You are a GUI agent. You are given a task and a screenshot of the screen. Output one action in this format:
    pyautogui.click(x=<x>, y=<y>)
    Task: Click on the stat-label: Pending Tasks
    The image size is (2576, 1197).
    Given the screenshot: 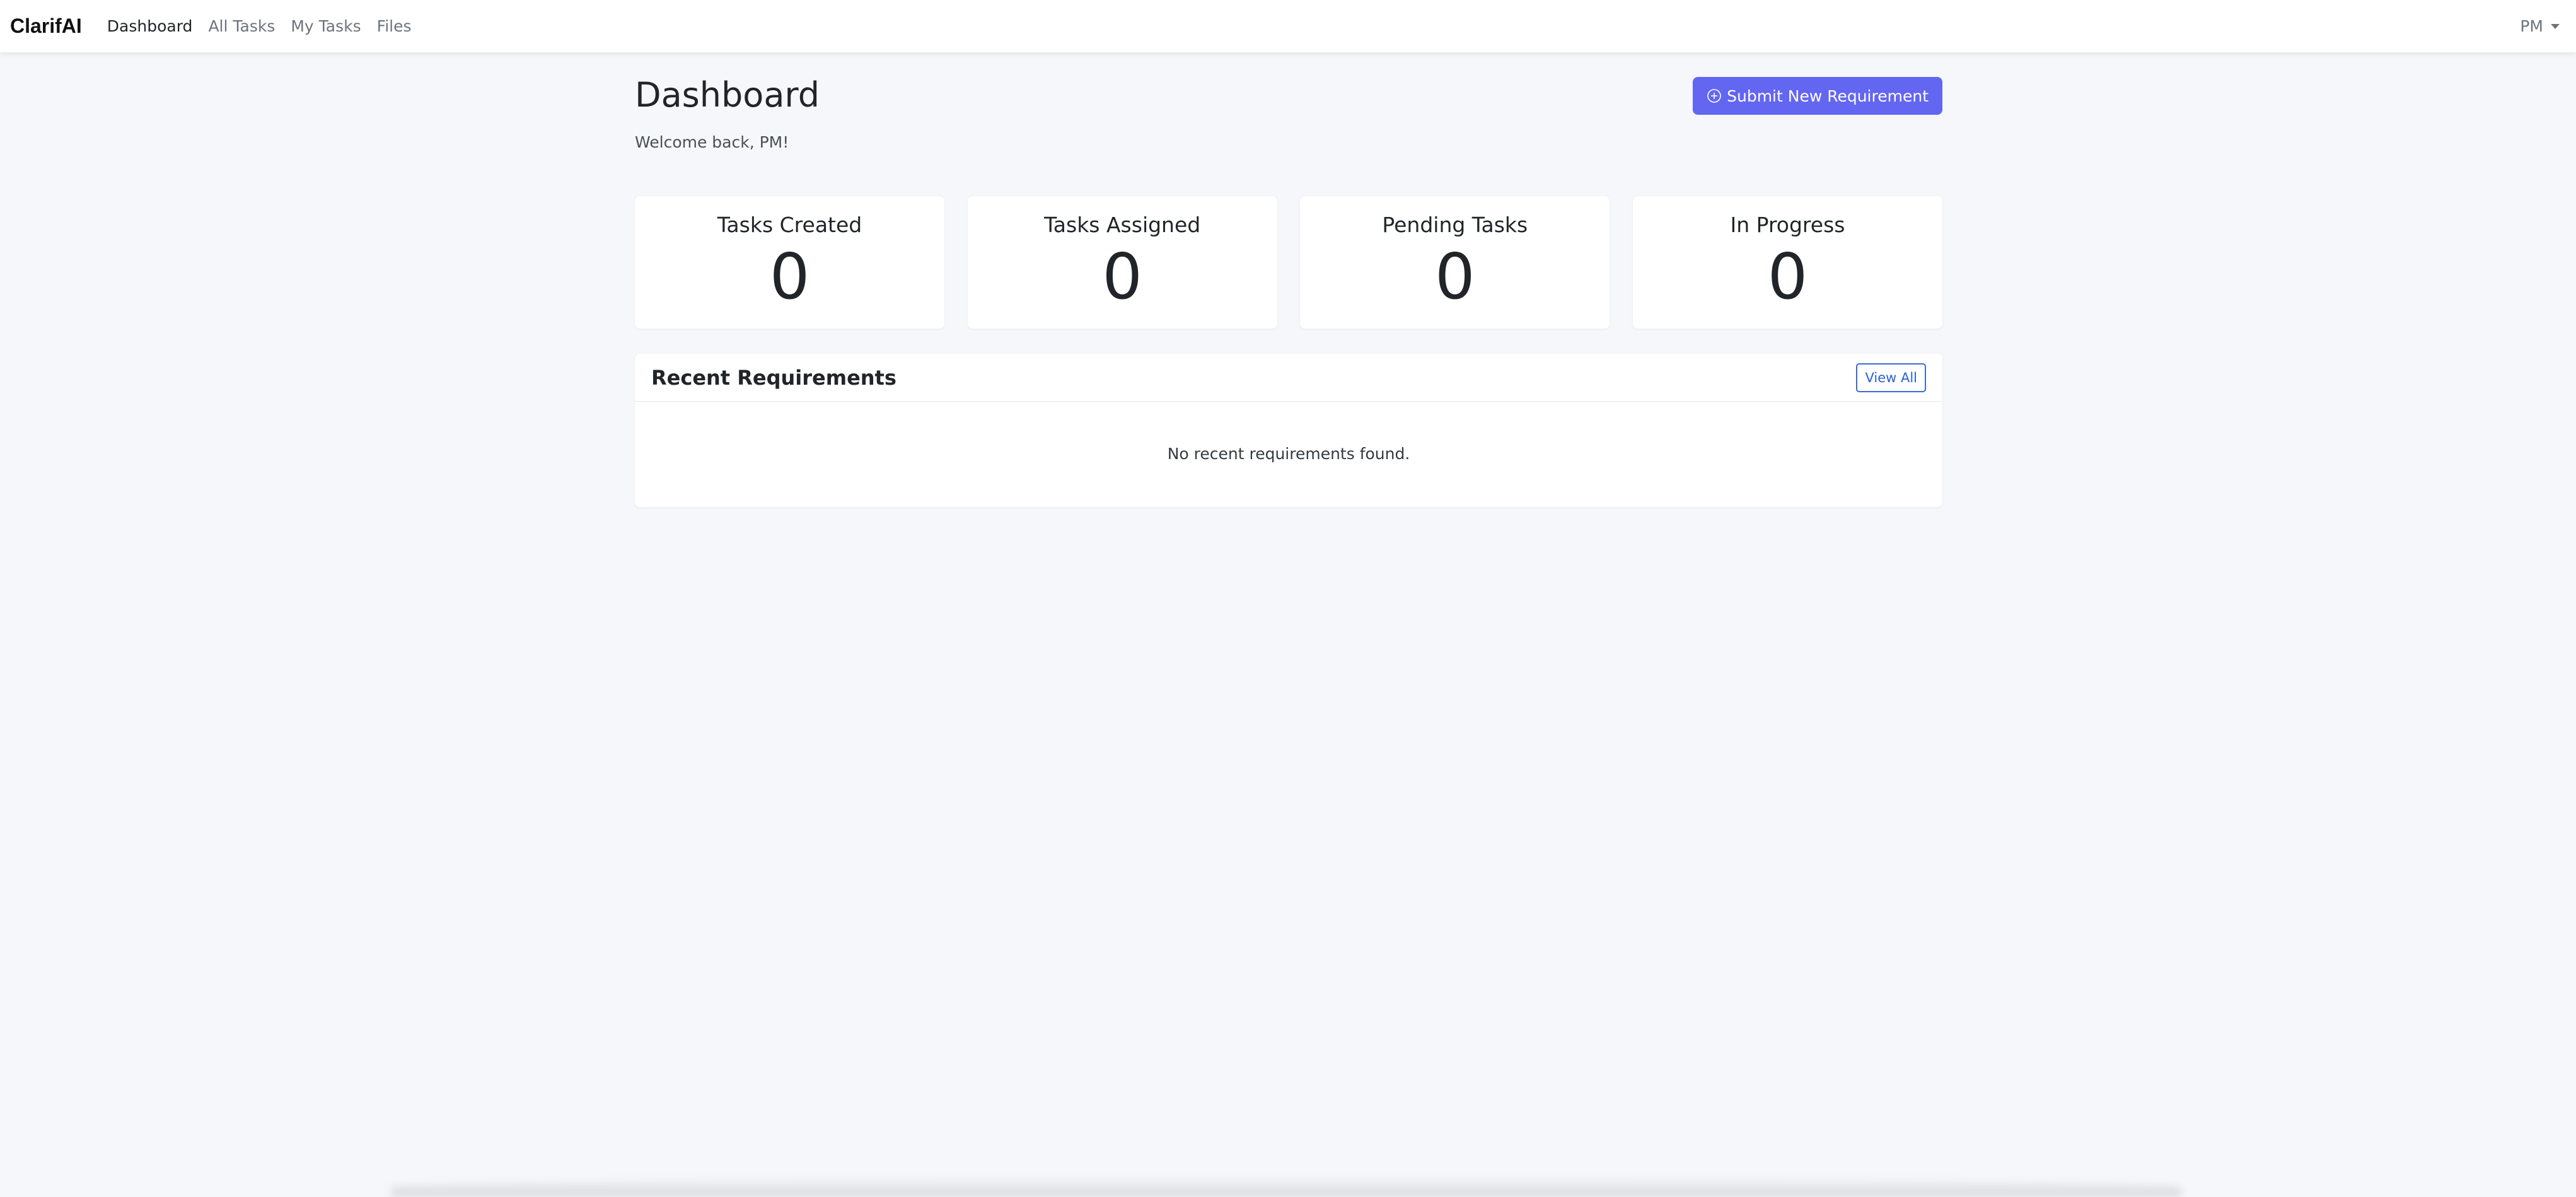 What is the action you would take?
    pyautogui.click(x=1455, y=225)
    